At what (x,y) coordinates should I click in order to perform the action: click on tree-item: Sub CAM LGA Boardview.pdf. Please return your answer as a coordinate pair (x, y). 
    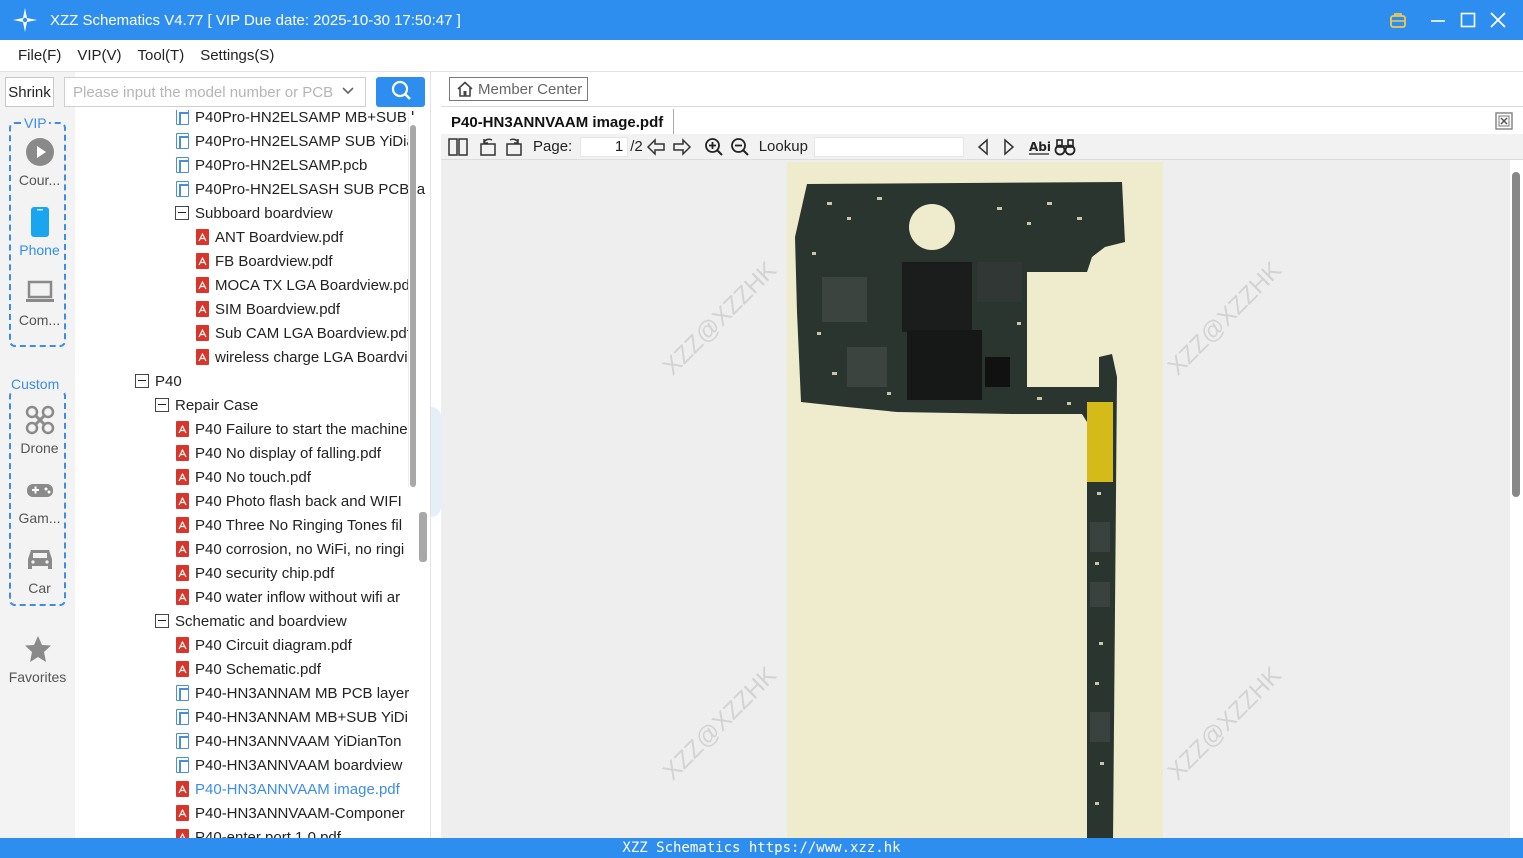
    Looking at the image, I should click on (312, 333).